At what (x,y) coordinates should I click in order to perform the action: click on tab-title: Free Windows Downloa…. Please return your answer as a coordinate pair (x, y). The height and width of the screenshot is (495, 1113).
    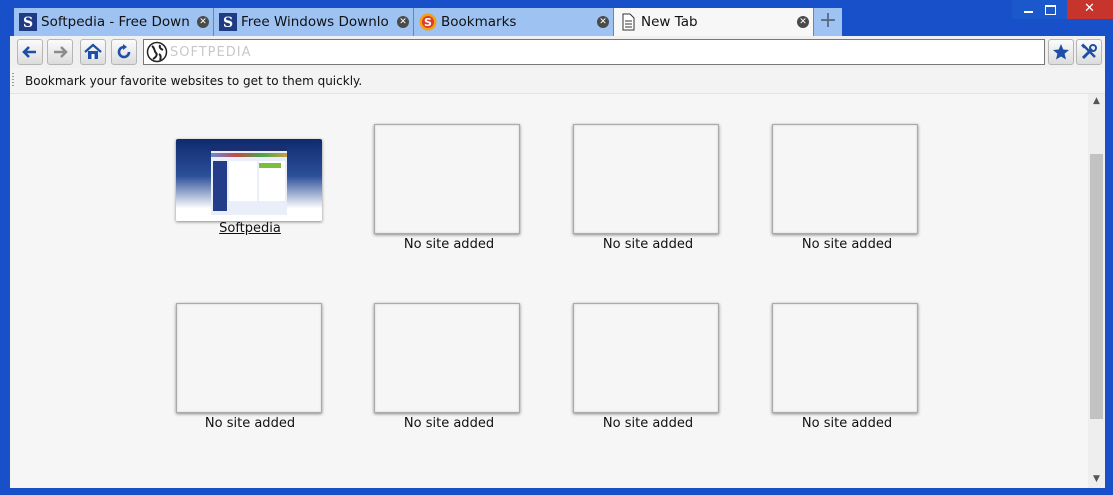
    Looking at the image, I should click on (315, 22).